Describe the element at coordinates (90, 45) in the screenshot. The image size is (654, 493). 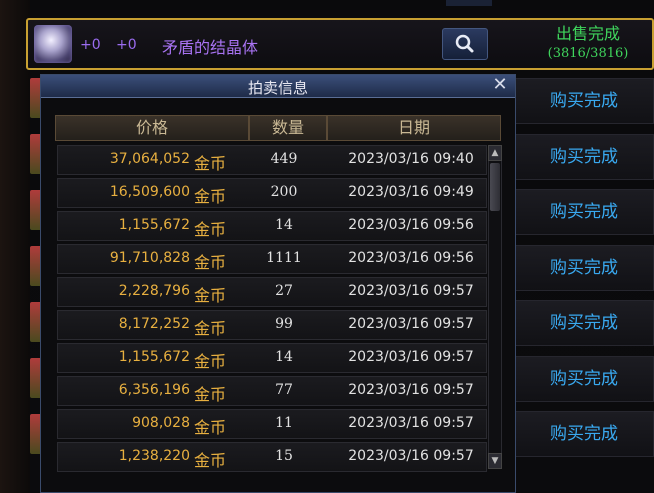
I see `upgrade-level: +0` at that location.